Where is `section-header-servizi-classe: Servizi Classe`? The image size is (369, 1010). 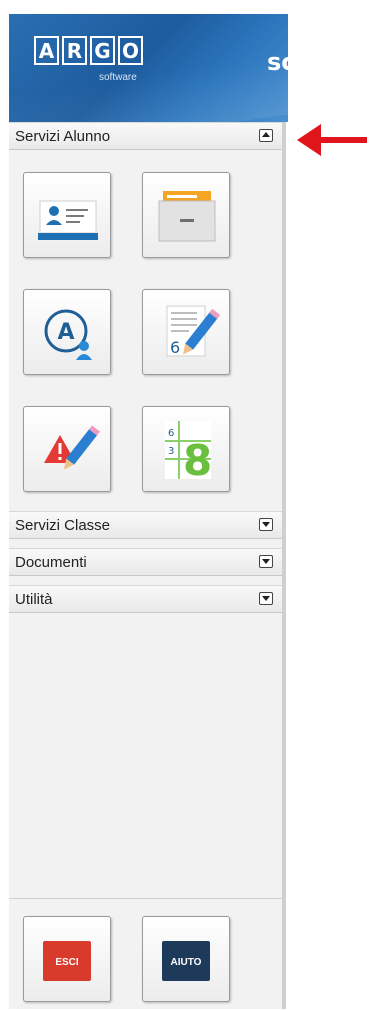
section-header-servizi-classe: Servizi Classe is located at coordinates (145, 525).